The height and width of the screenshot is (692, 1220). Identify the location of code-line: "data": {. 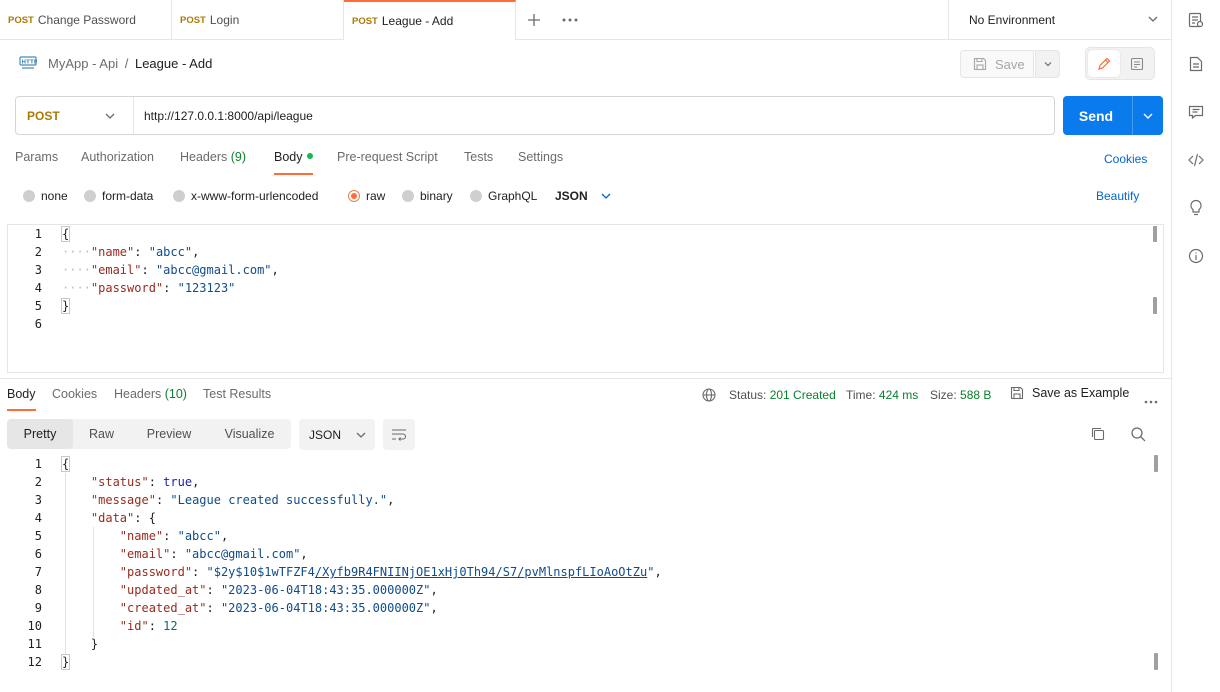
(362, 518).